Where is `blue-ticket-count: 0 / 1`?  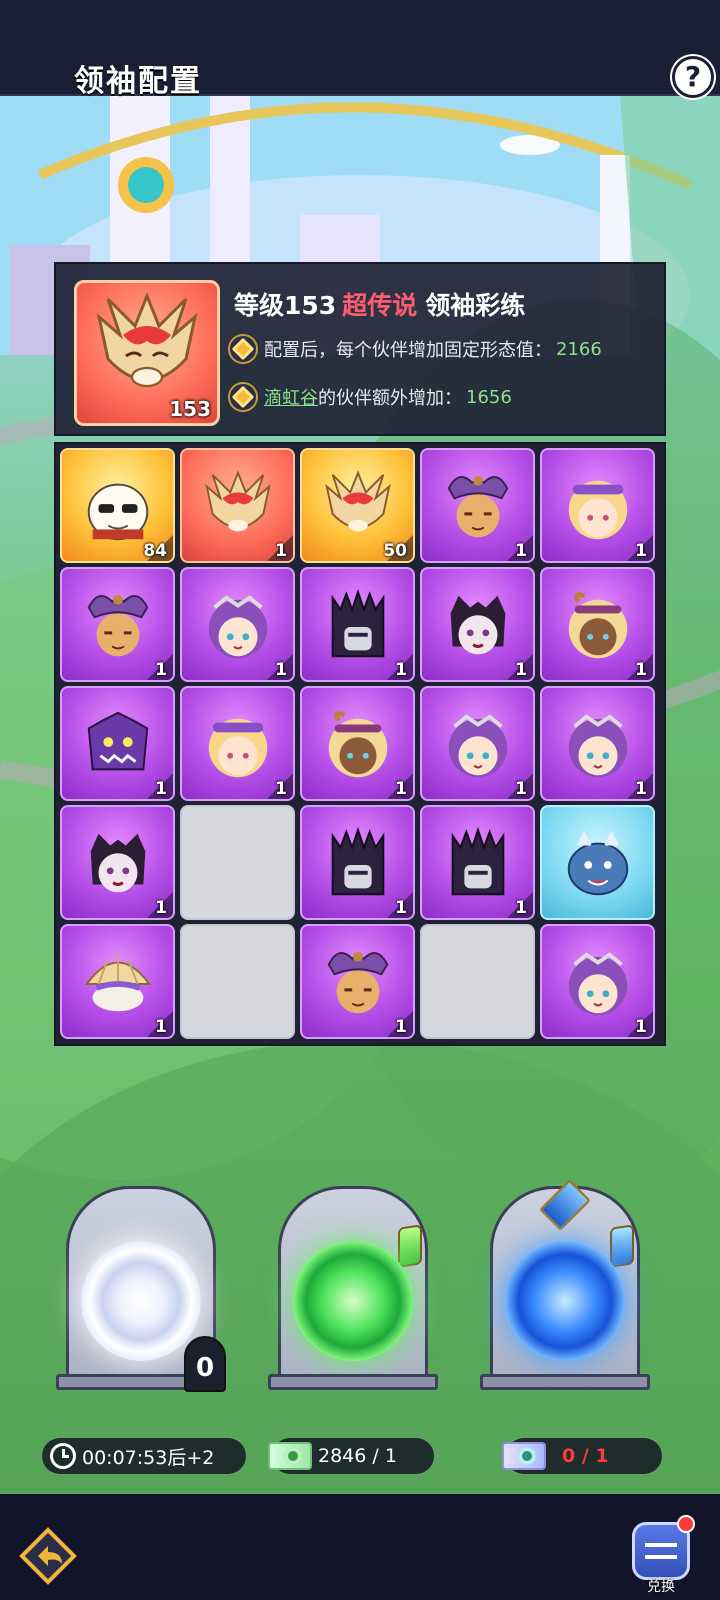
blue-ticket-count: 0 / 1 is located at coordinates (585, 1456).